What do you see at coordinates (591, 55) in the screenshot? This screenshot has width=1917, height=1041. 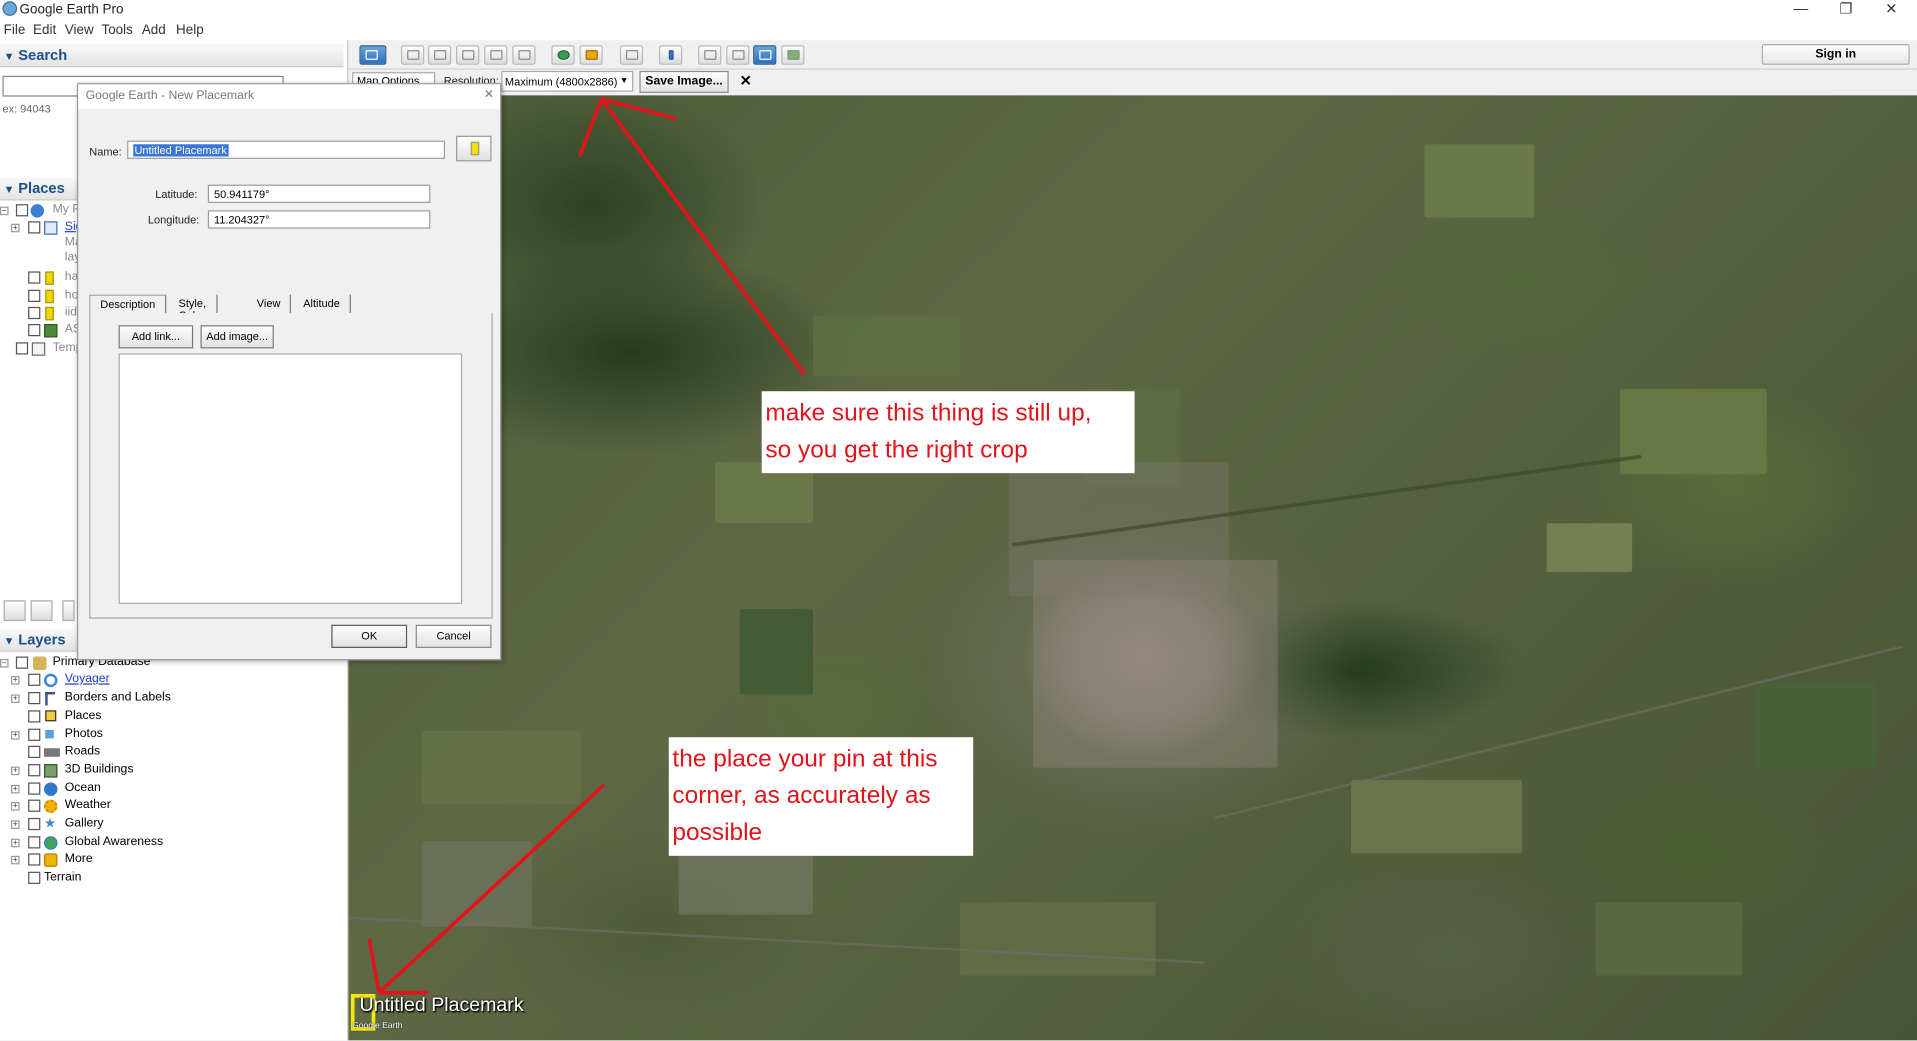 I see `sunlight-button` at bounding box center [591, 55].